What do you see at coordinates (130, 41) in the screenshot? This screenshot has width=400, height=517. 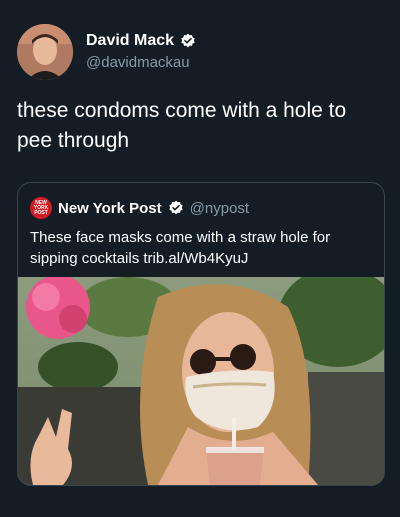 I see `author-name: David Mack` at bounding box center [130, 41].